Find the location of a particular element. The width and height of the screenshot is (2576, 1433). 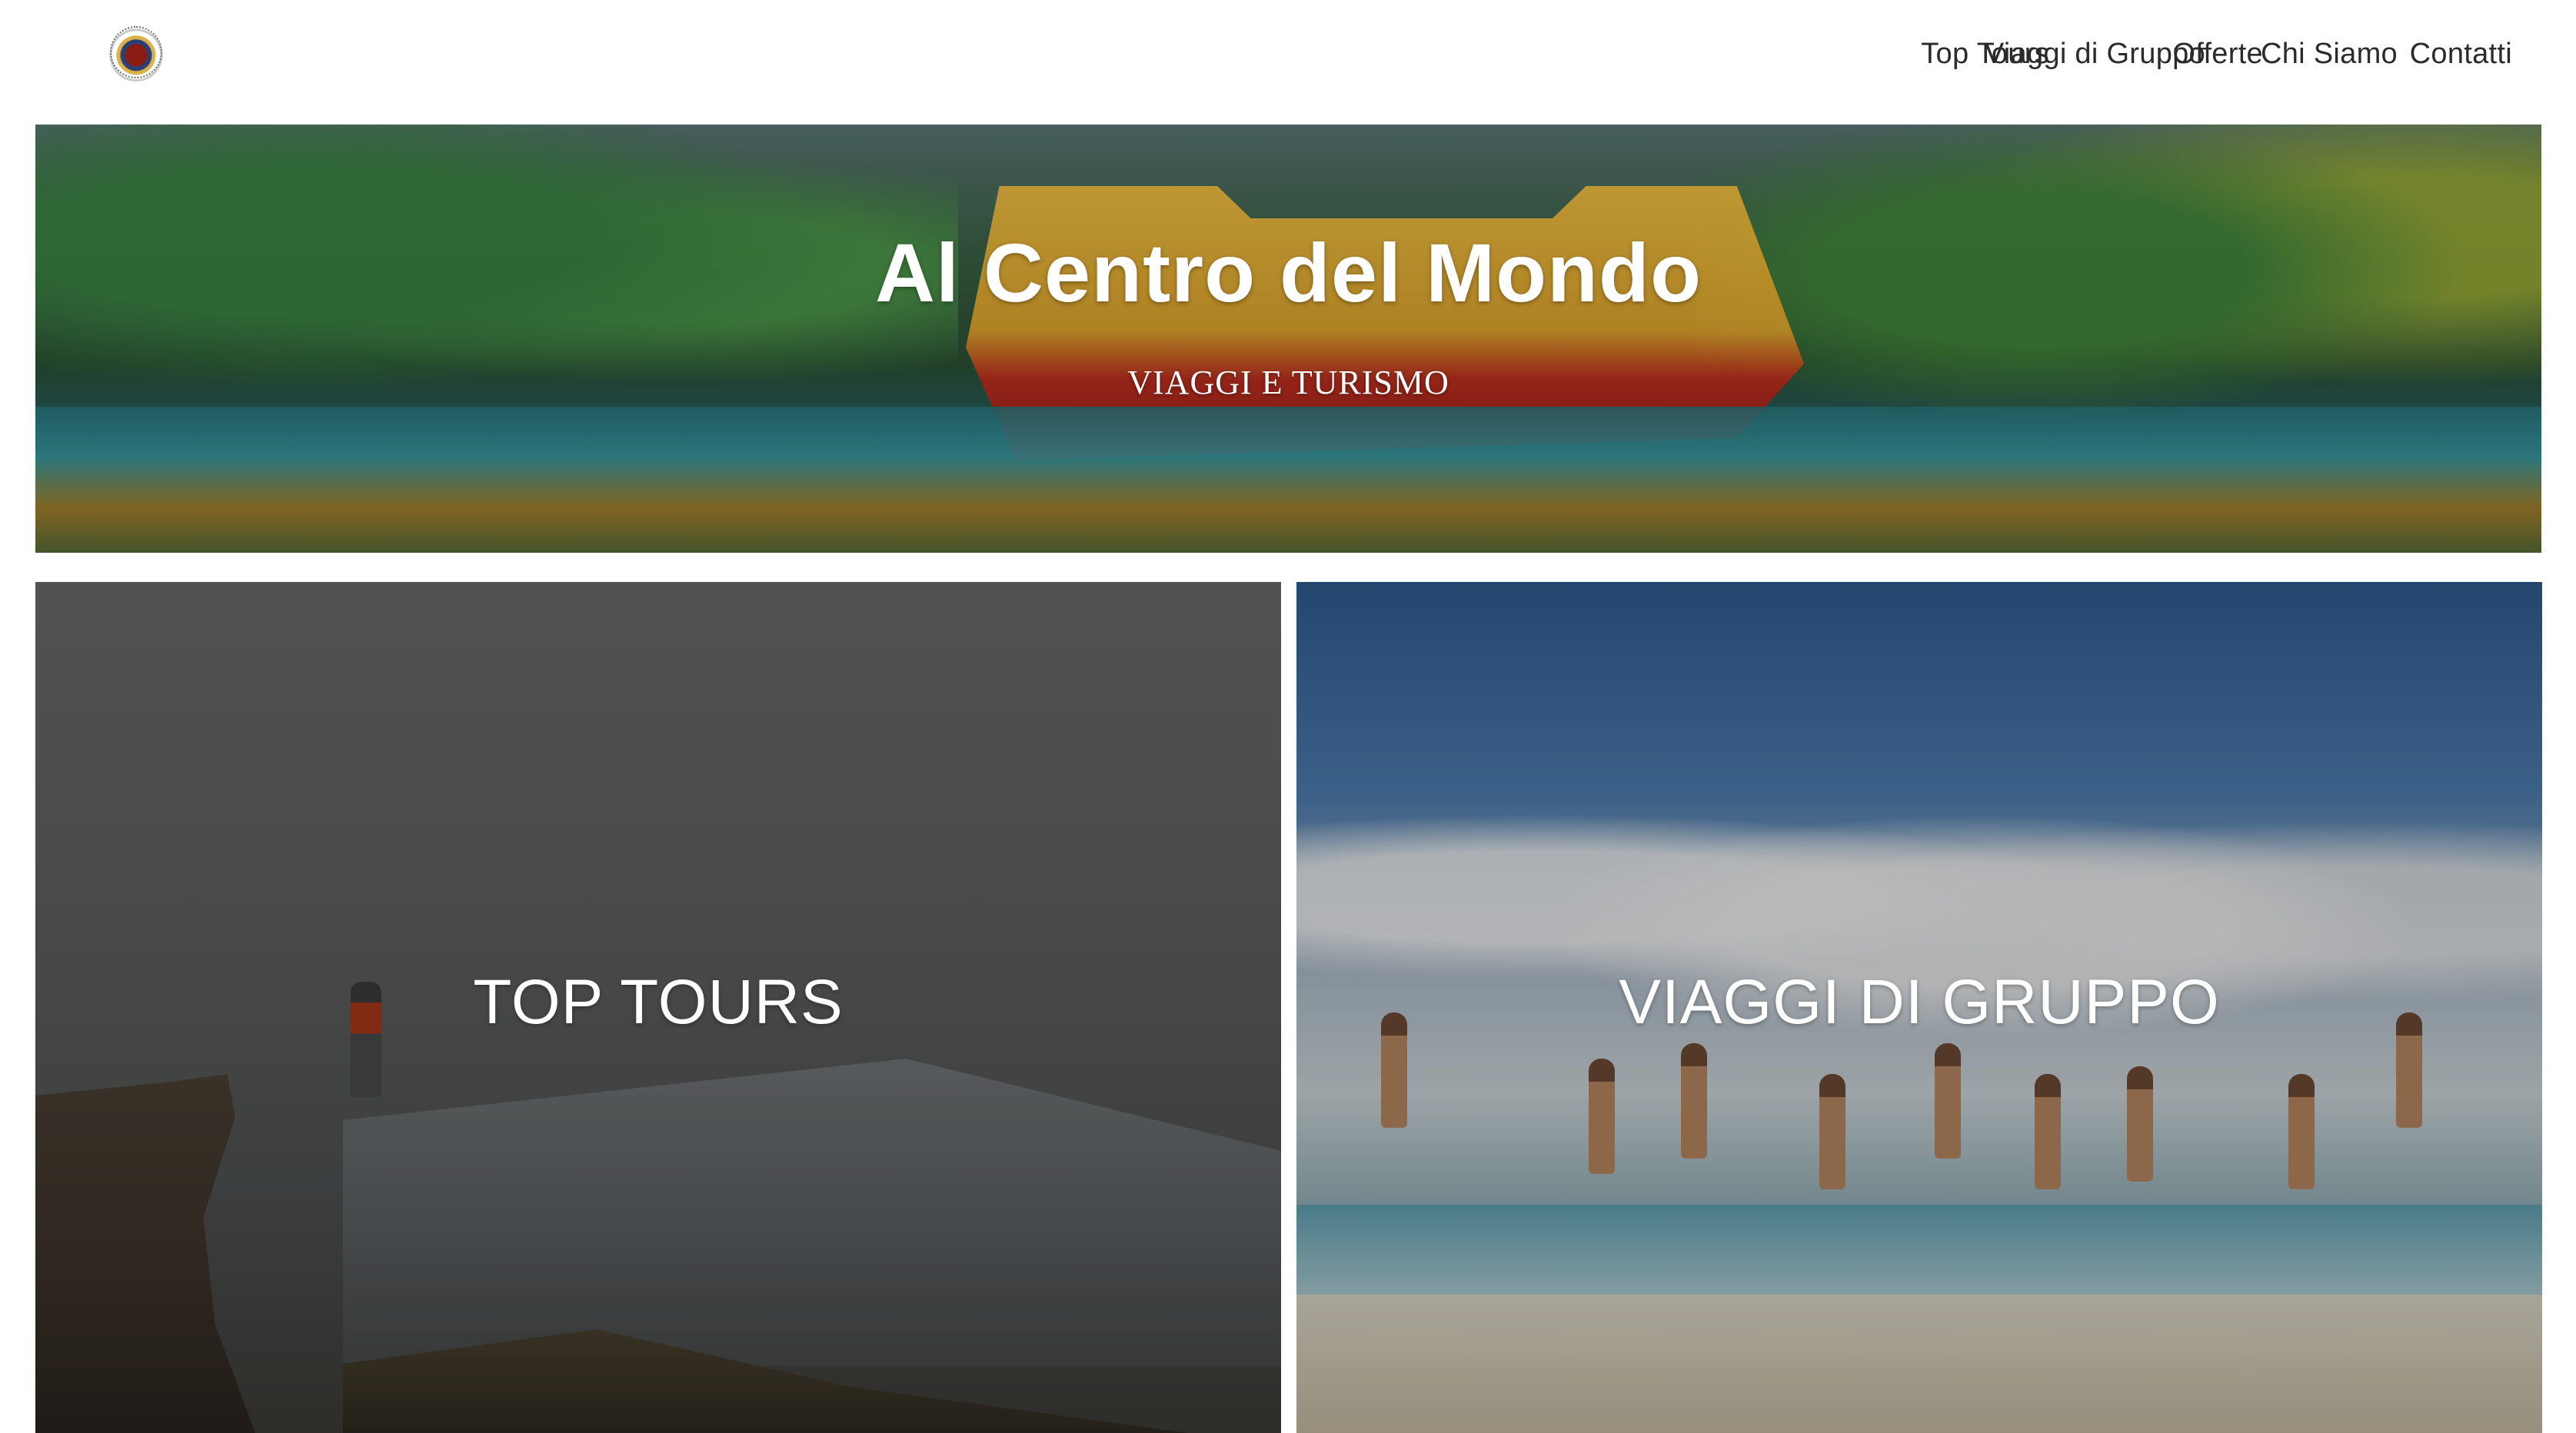

hero-lake is located at coordinates (1288, 480).